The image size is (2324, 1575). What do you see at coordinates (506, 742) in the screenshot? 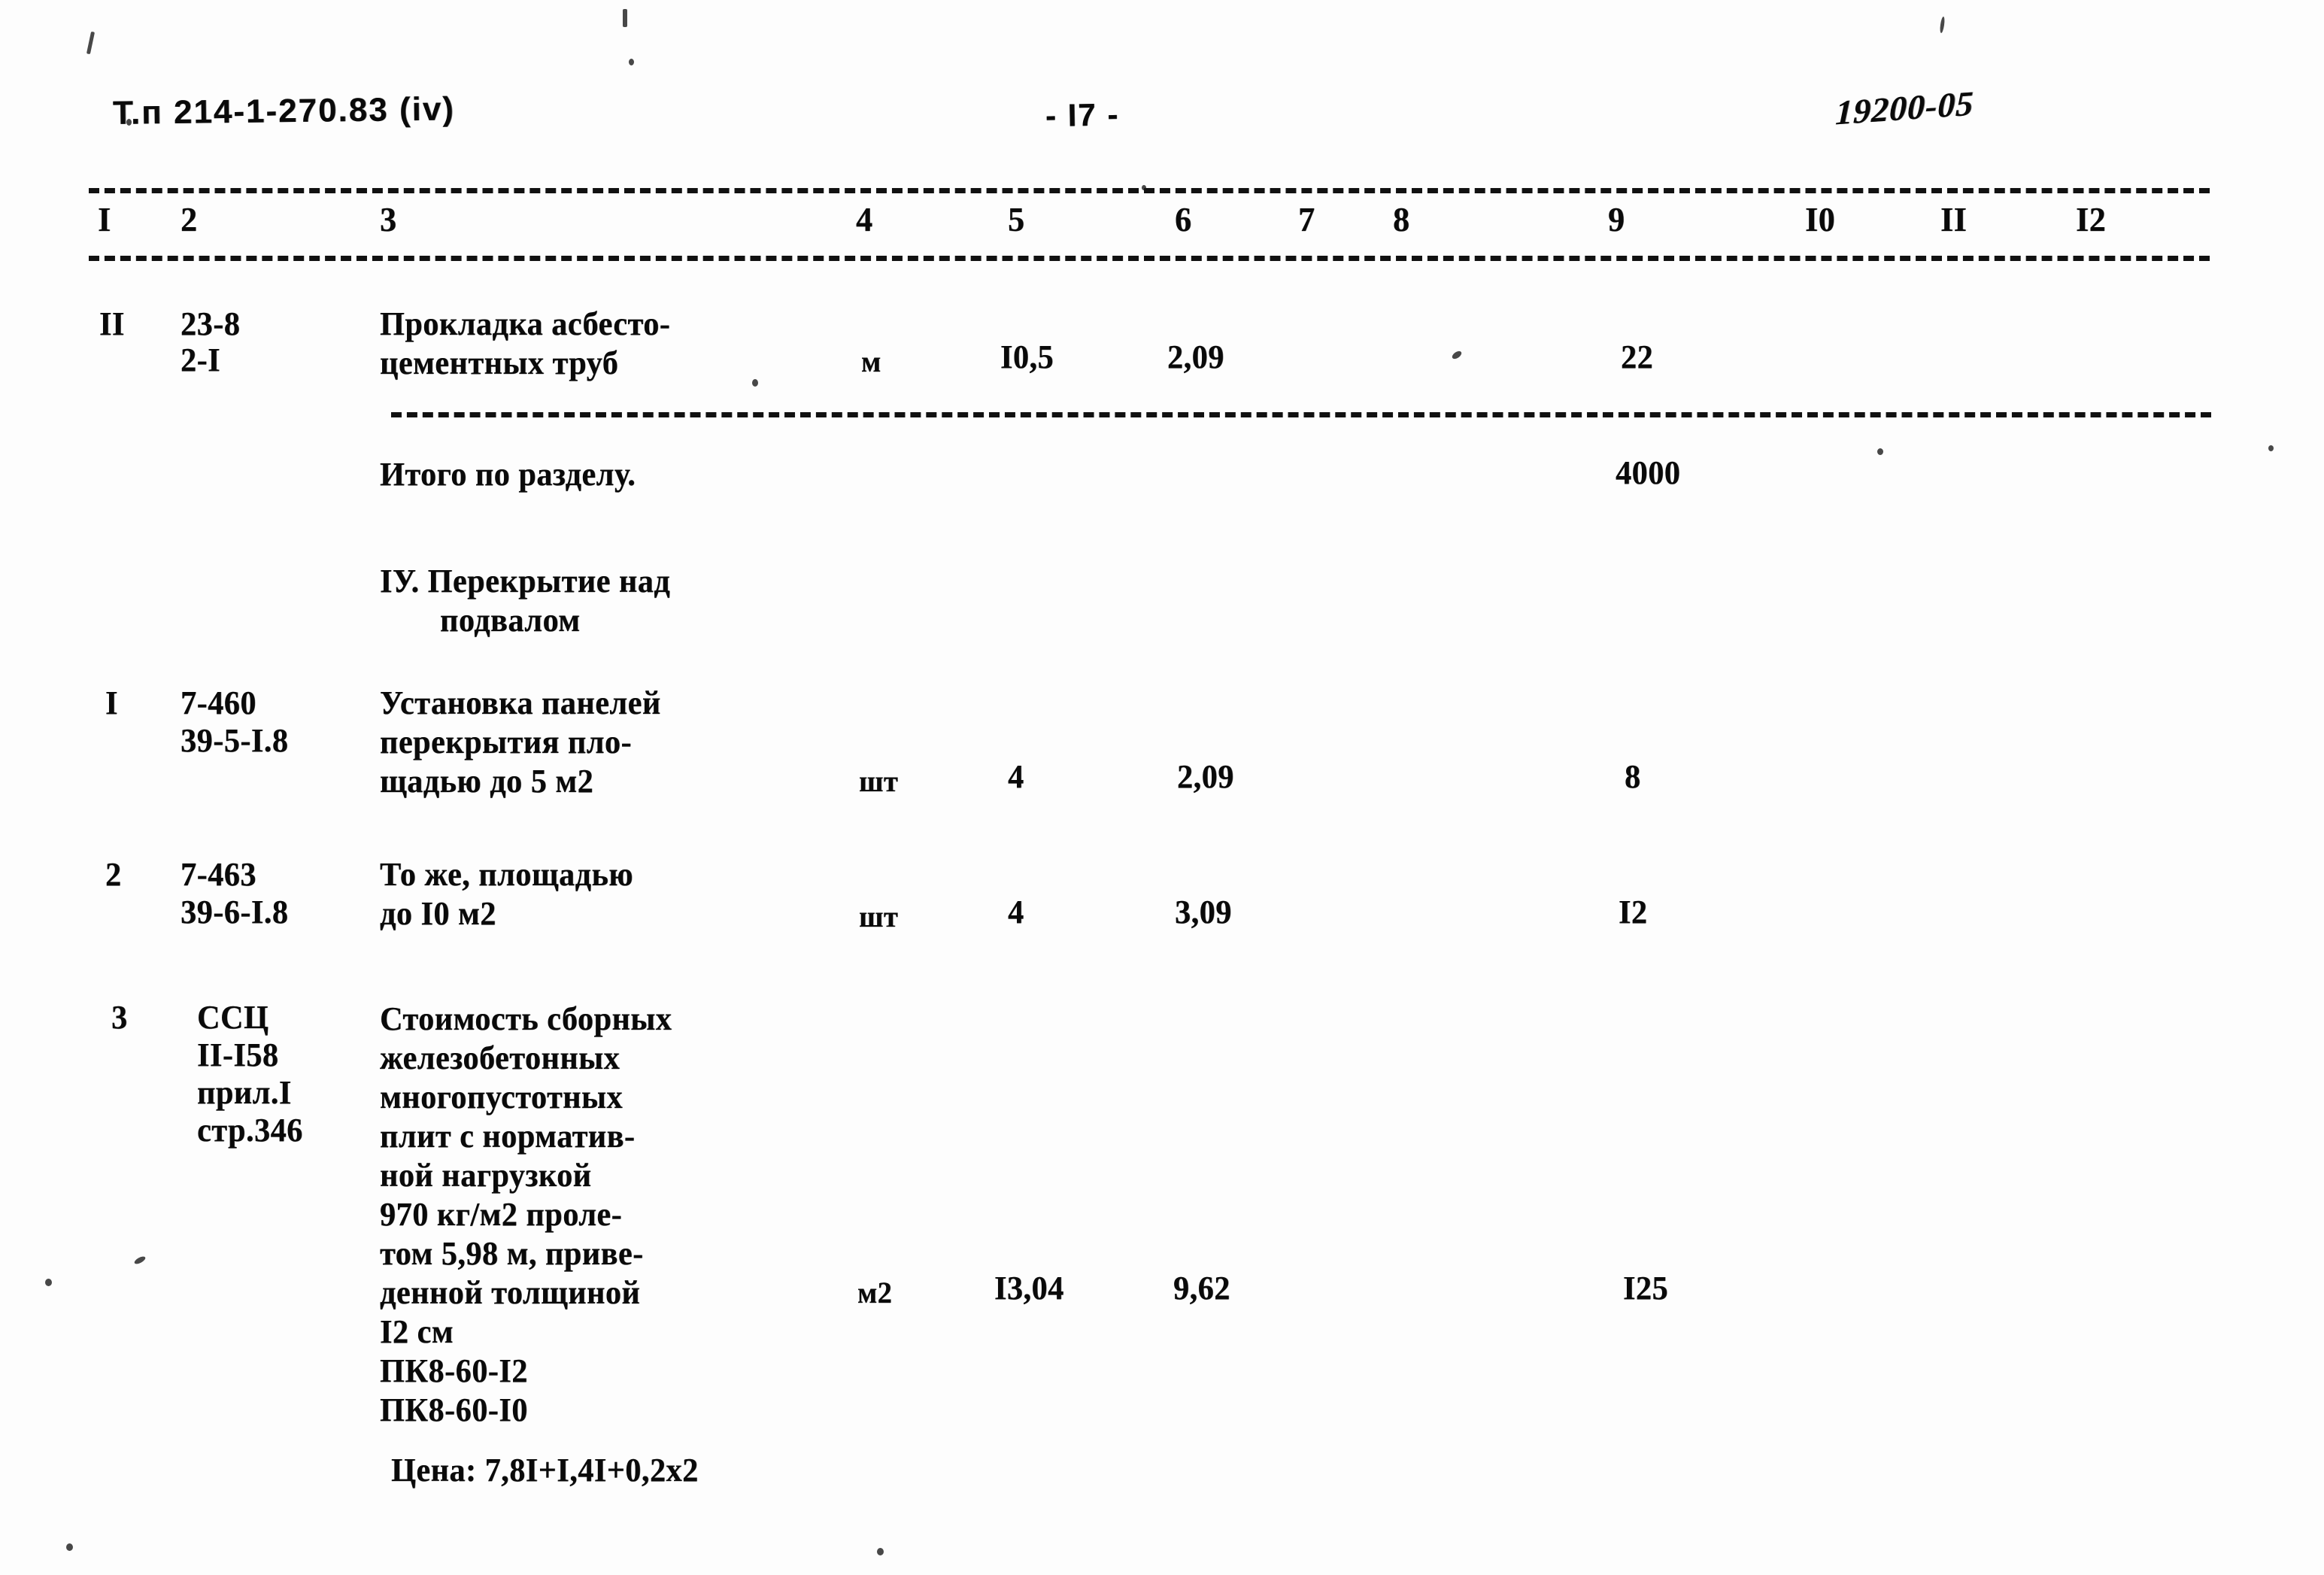
I see `row-description-line: перекрытия пло-` at bounding box center [506, 742].